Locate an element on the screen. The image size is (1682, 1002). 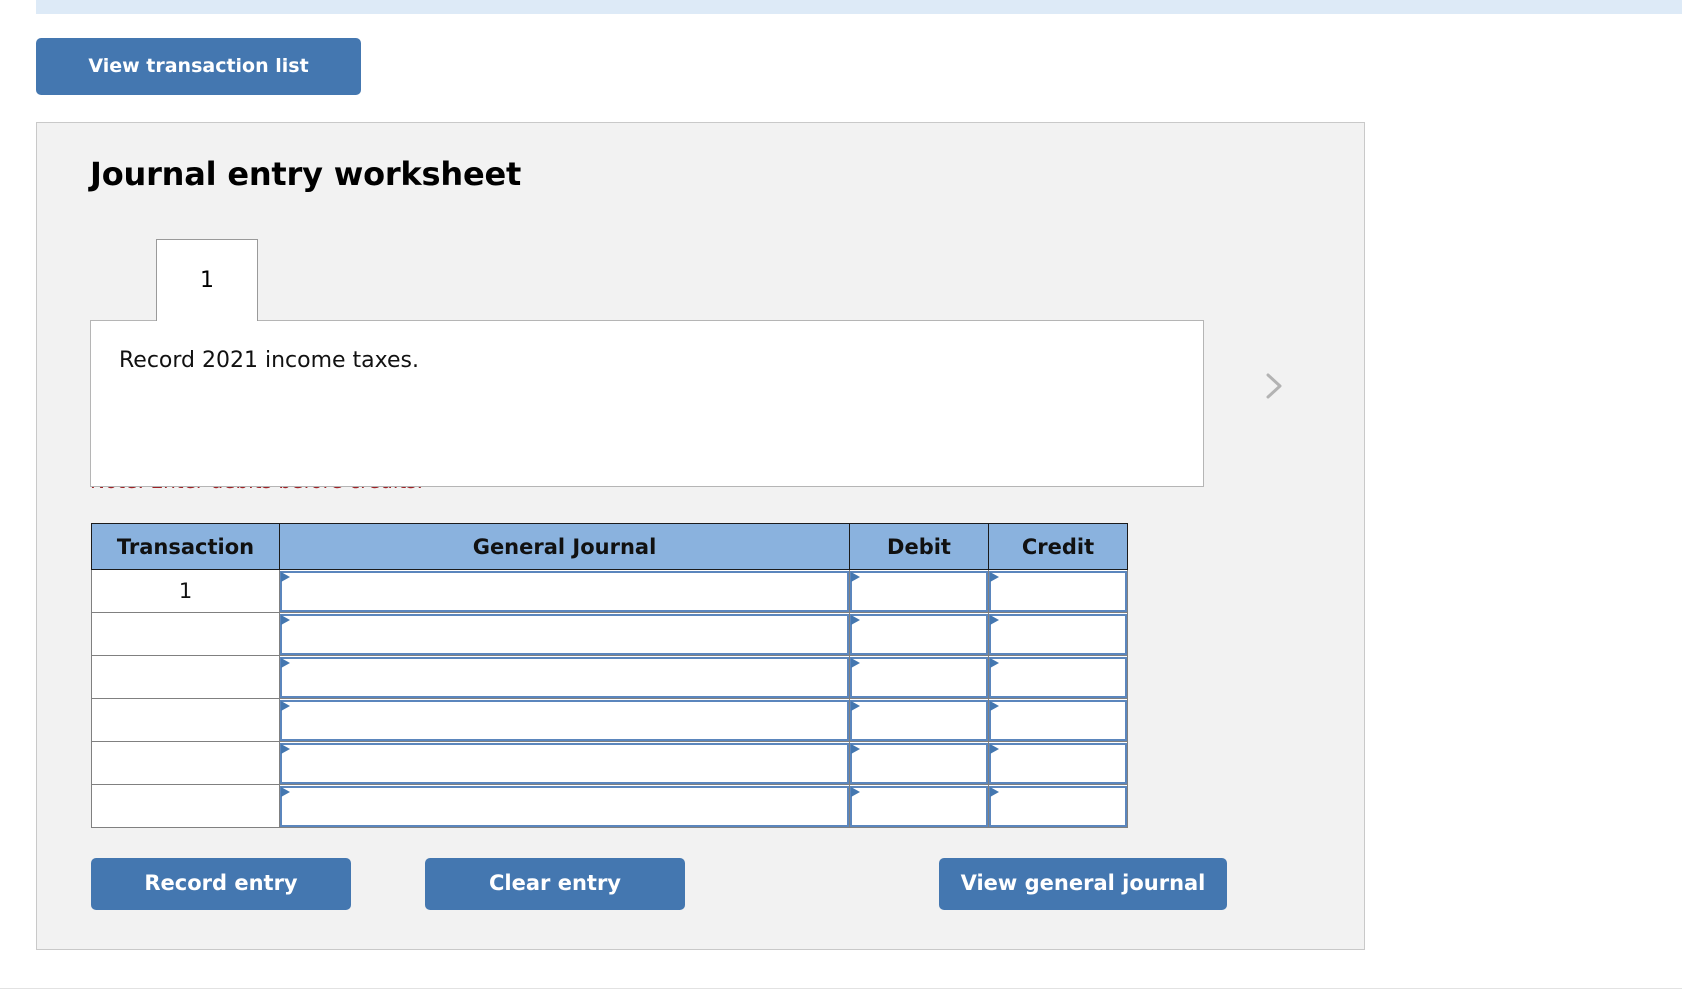
column-header-credit: Credit is located at coordinates (1058, 546).